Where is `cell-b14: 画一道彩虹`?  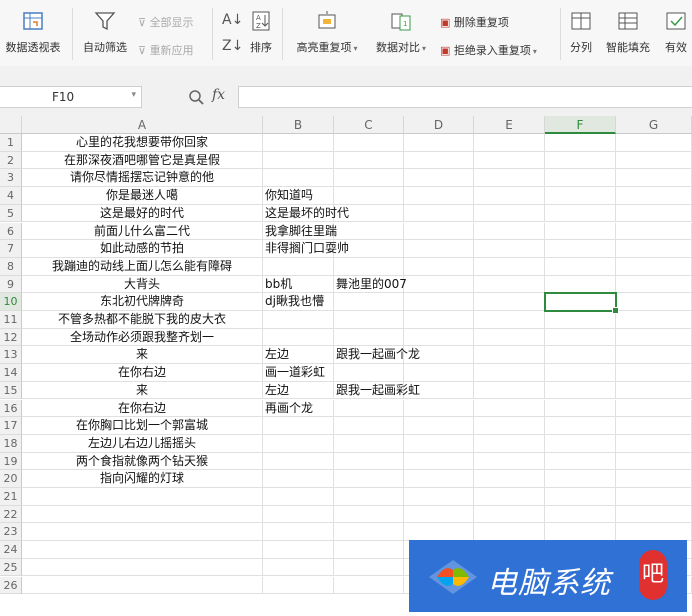
cell-b14: 画一道彩虹 is located at coordinates (298, 373).